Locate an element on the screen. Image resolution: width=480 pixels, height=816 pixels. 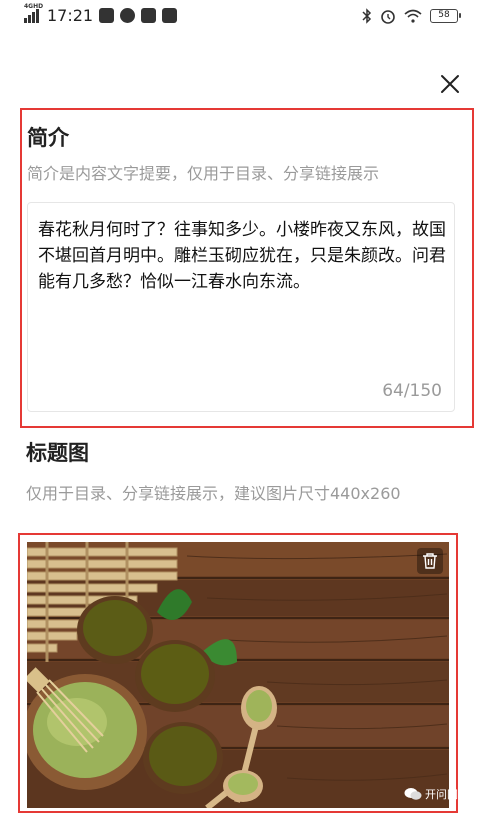
chat-icon is located at coordinates (128, 15).